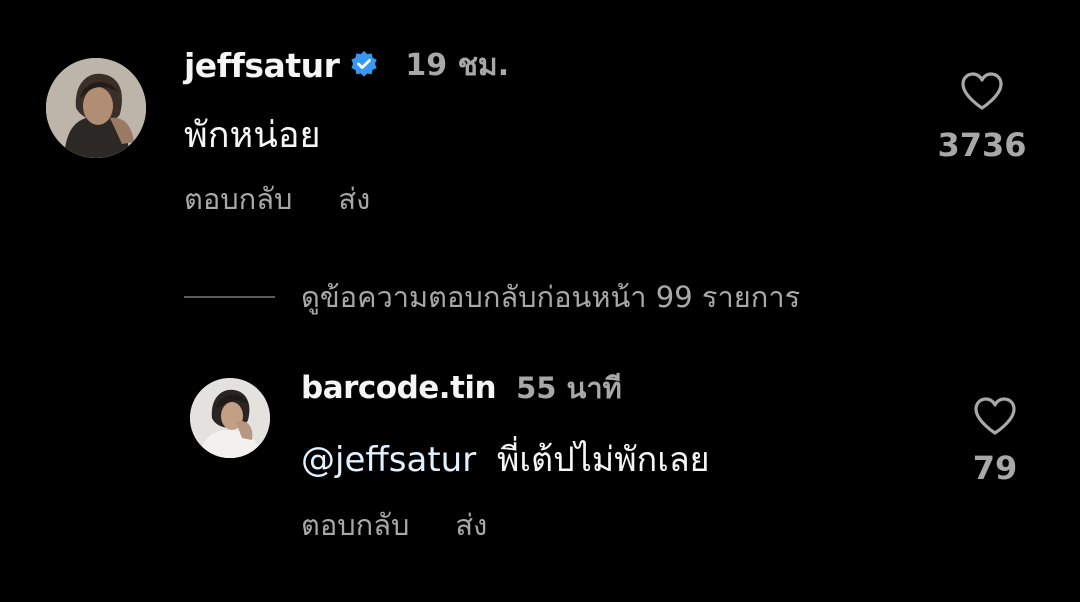 The width and height of the screenshot is (1080, 602). Describe the element at coordinates (252, 135) in the screenshot. I see `comment-text: พักหน่อย` at that location.